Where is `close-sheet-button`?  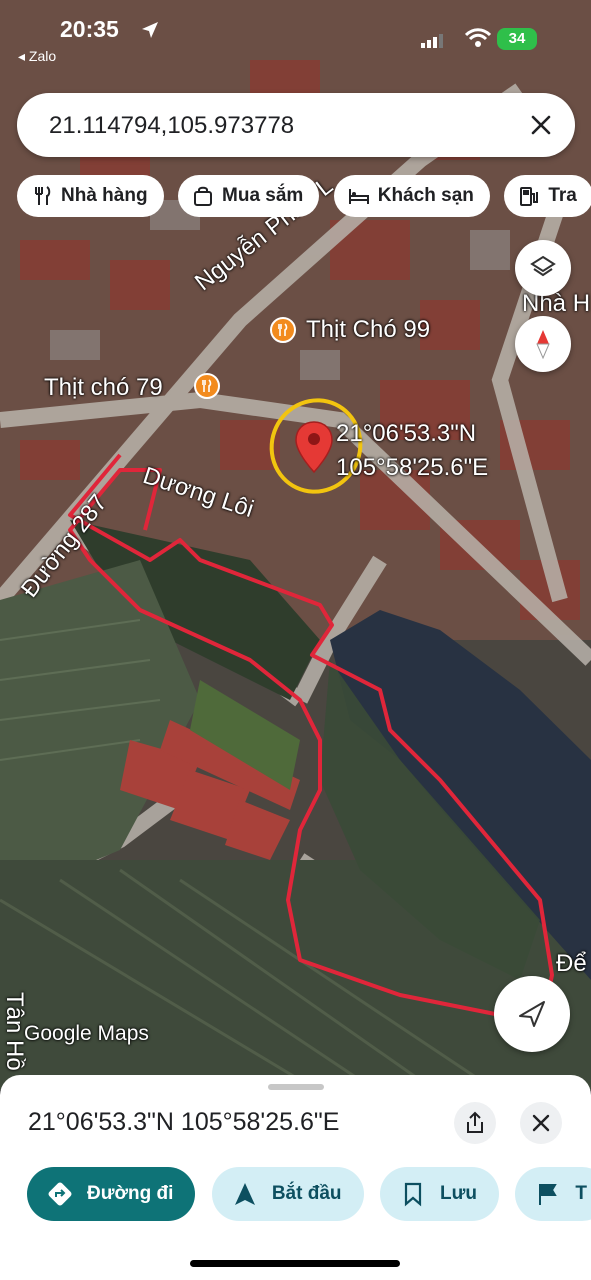
close-sheet-button is located at coordinates (541, 1123).